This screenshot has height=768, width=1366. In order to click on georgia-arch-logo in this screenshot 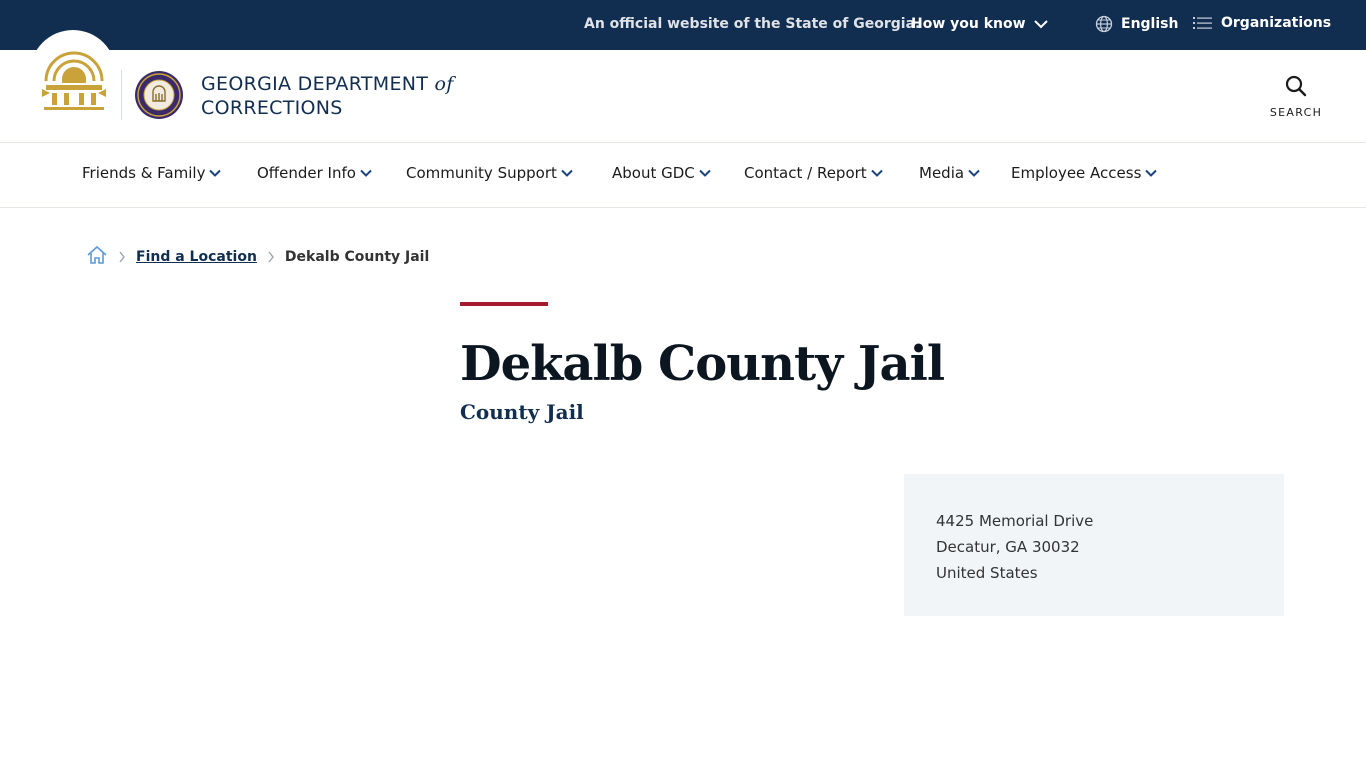, I will do `click(74, 80)`.